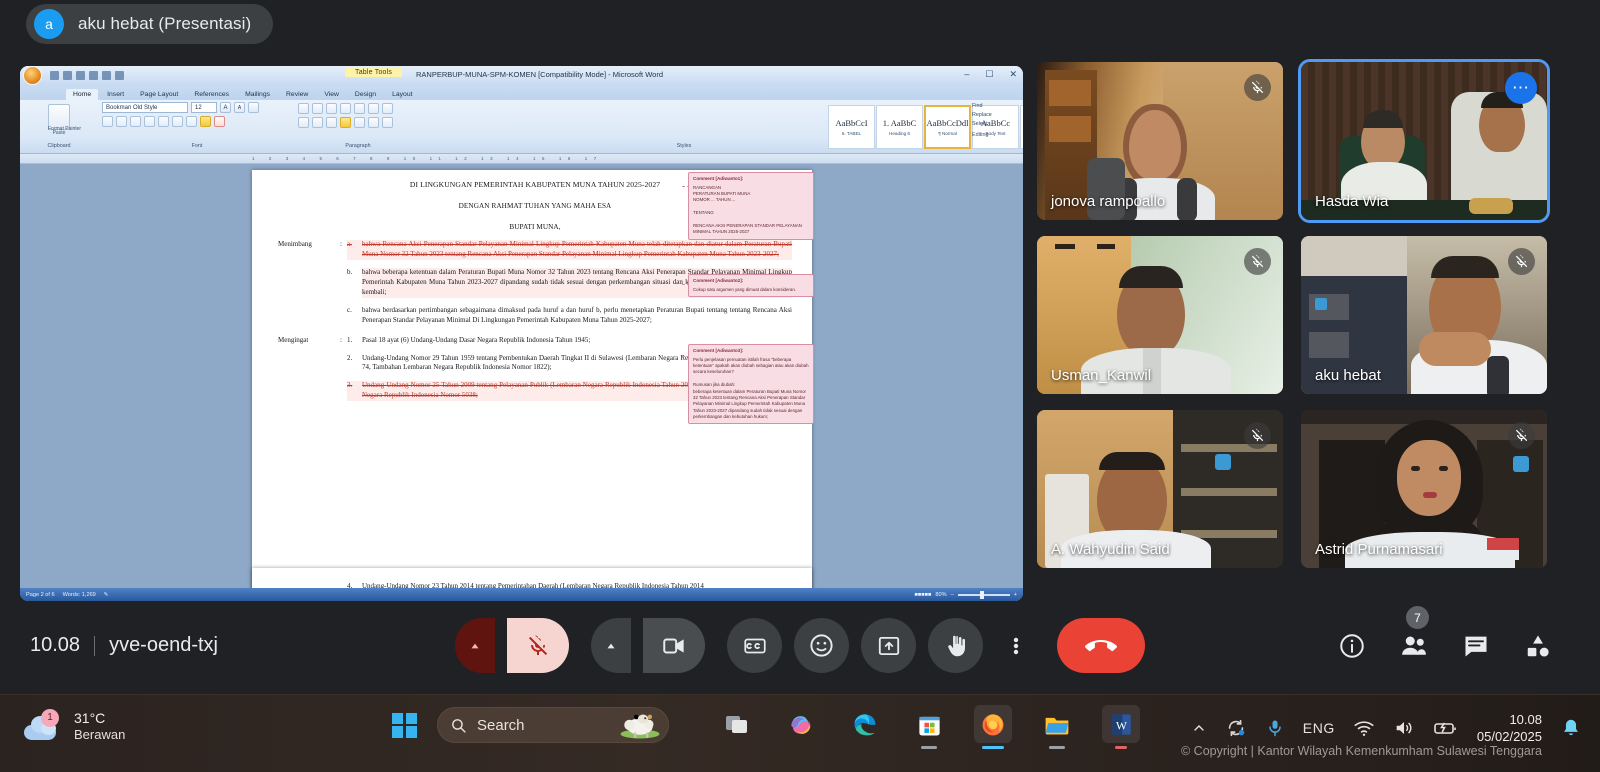 The image size is (1600, 772). Describe the element at coordinates (331, 108) in the screenshot. I see `multilevel-list-icon` at that location.